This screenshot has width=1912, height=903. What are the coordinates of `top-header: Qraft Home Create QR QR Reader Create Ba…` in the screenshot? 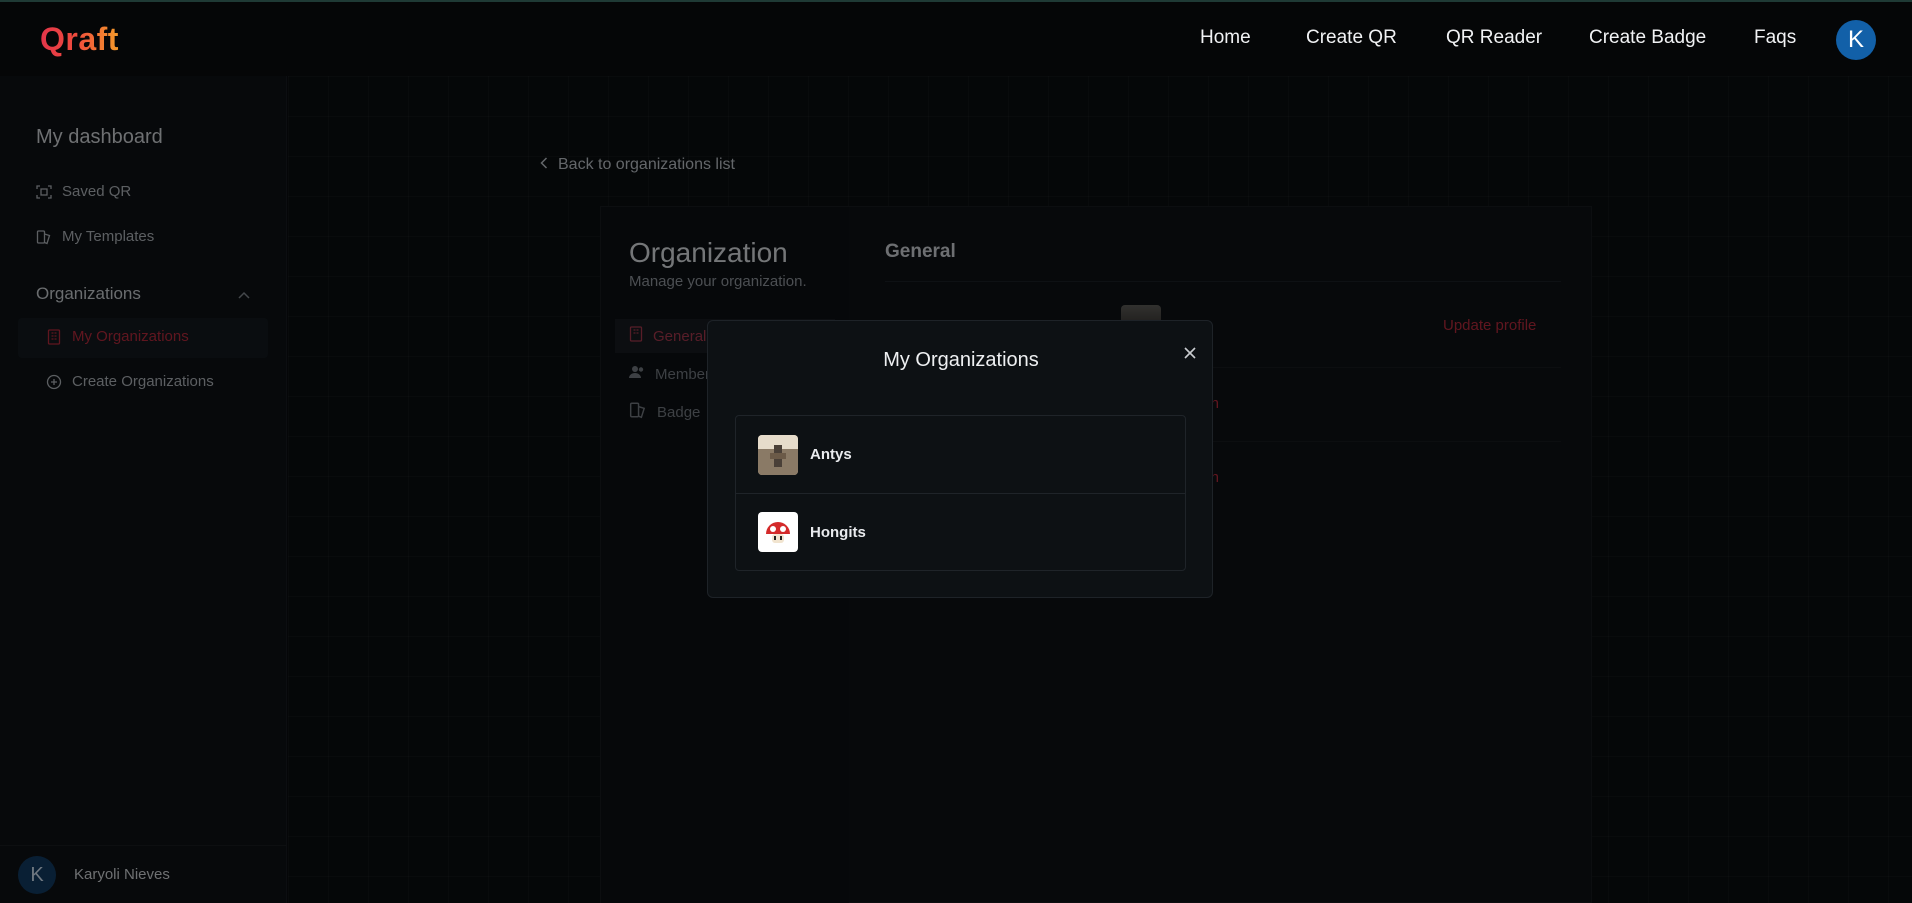 It's located at (956, 39).